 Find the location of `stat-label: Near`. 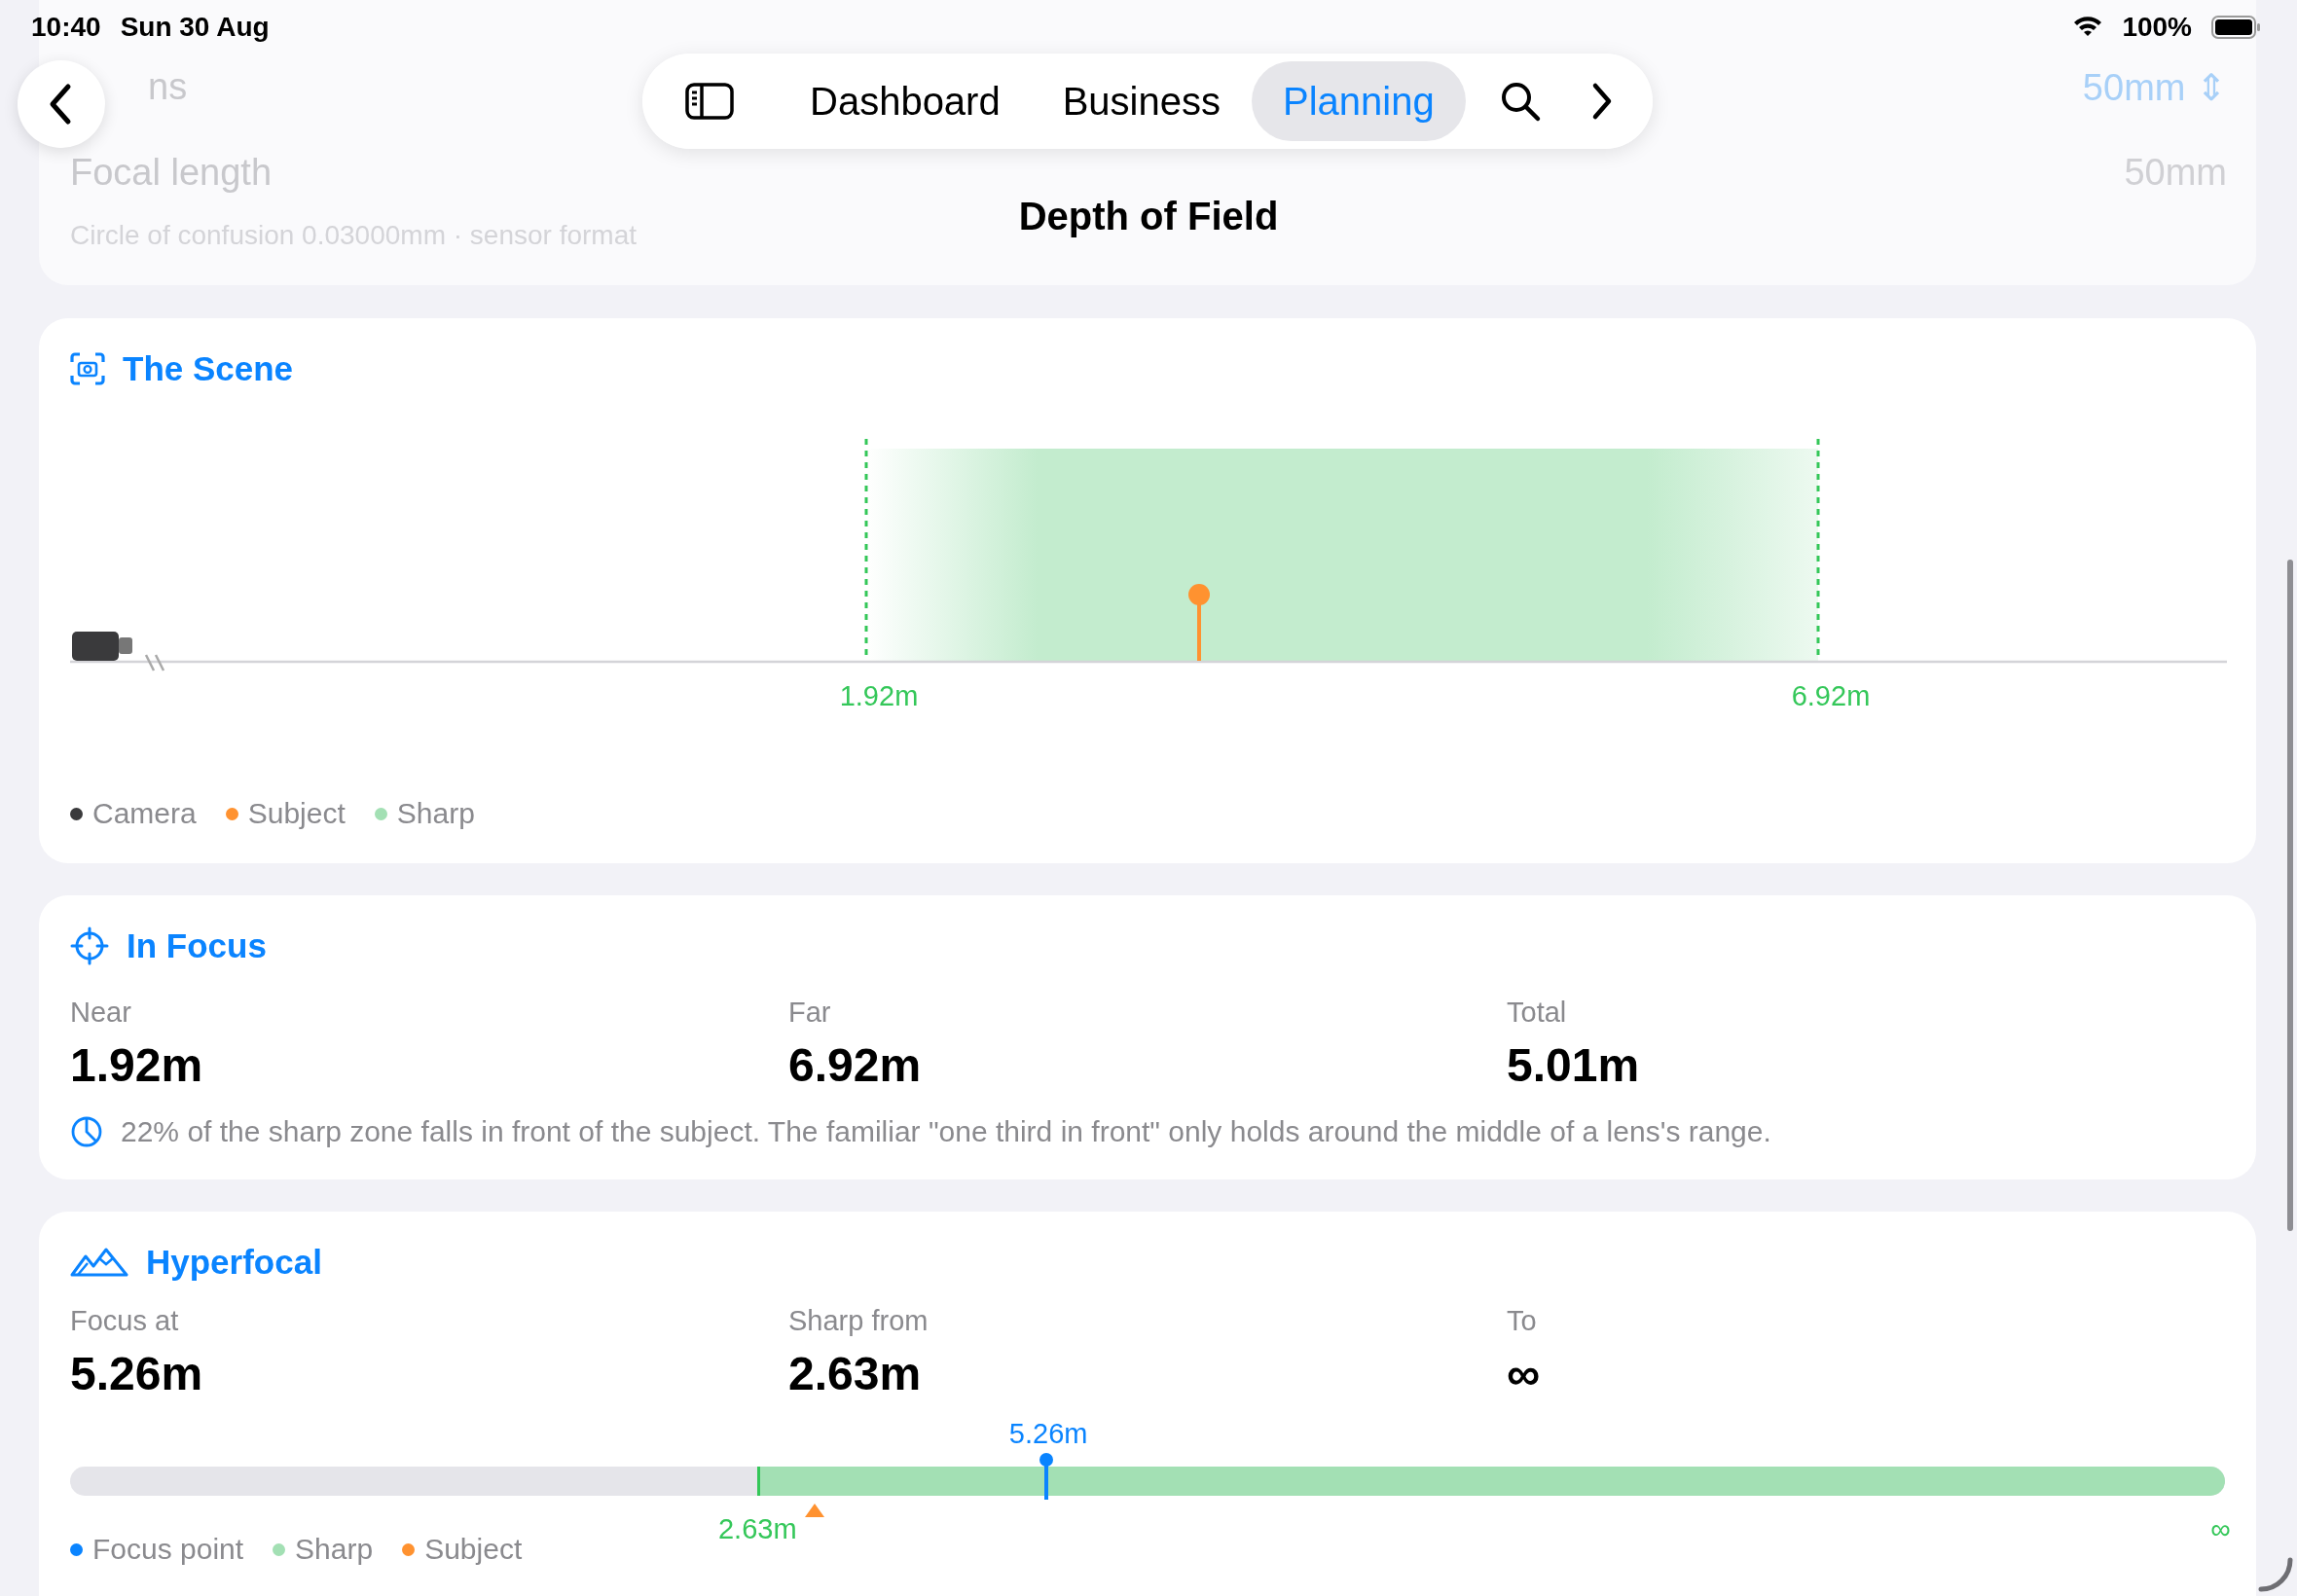

stat-label: Near is located at coordinates (101, 1013).